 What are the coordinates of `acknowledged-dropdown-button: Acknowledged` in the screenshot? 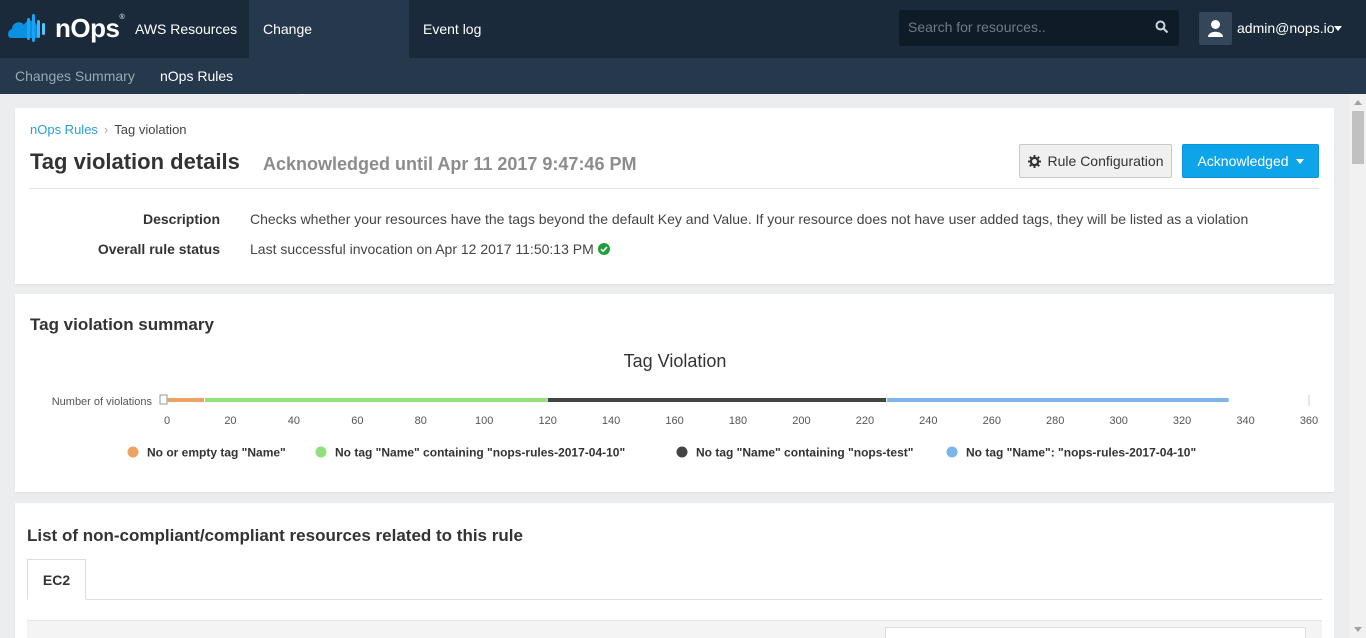 It's located at (1250, 161).